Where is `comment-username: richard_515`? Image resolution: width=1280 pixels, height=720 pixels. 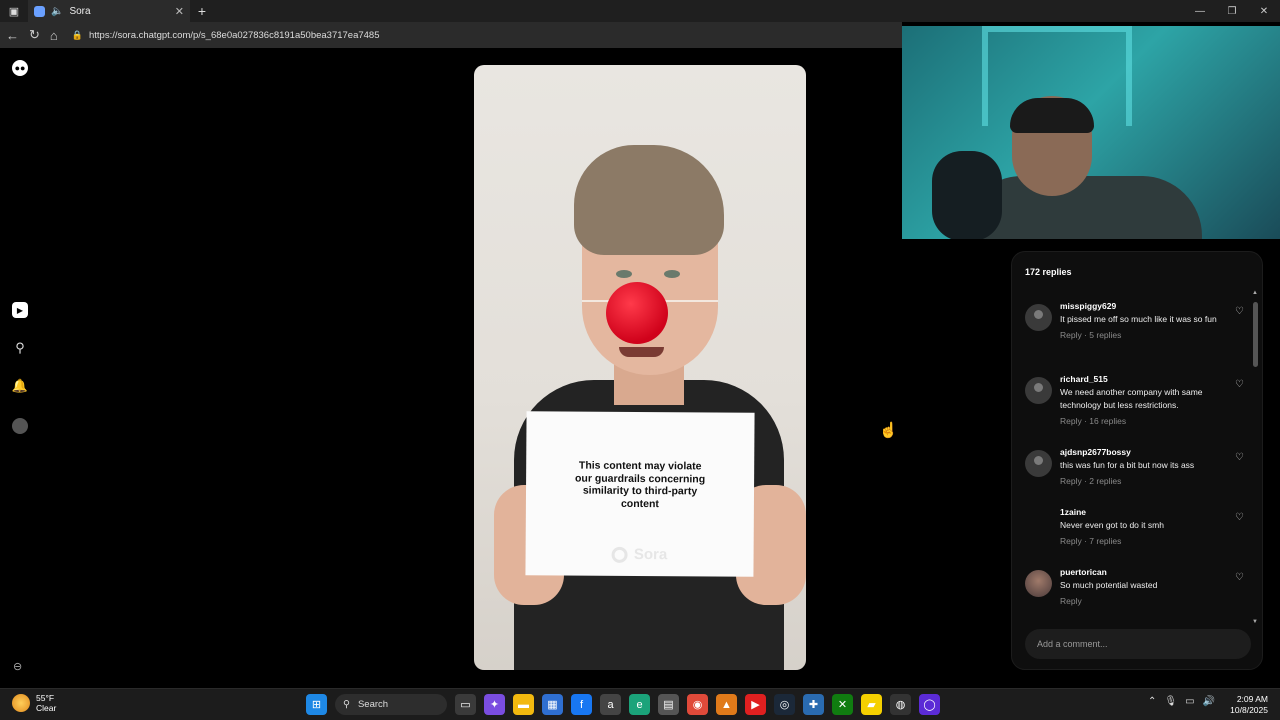
comment-username: richard_515 is located at coordinates (1158, 379).